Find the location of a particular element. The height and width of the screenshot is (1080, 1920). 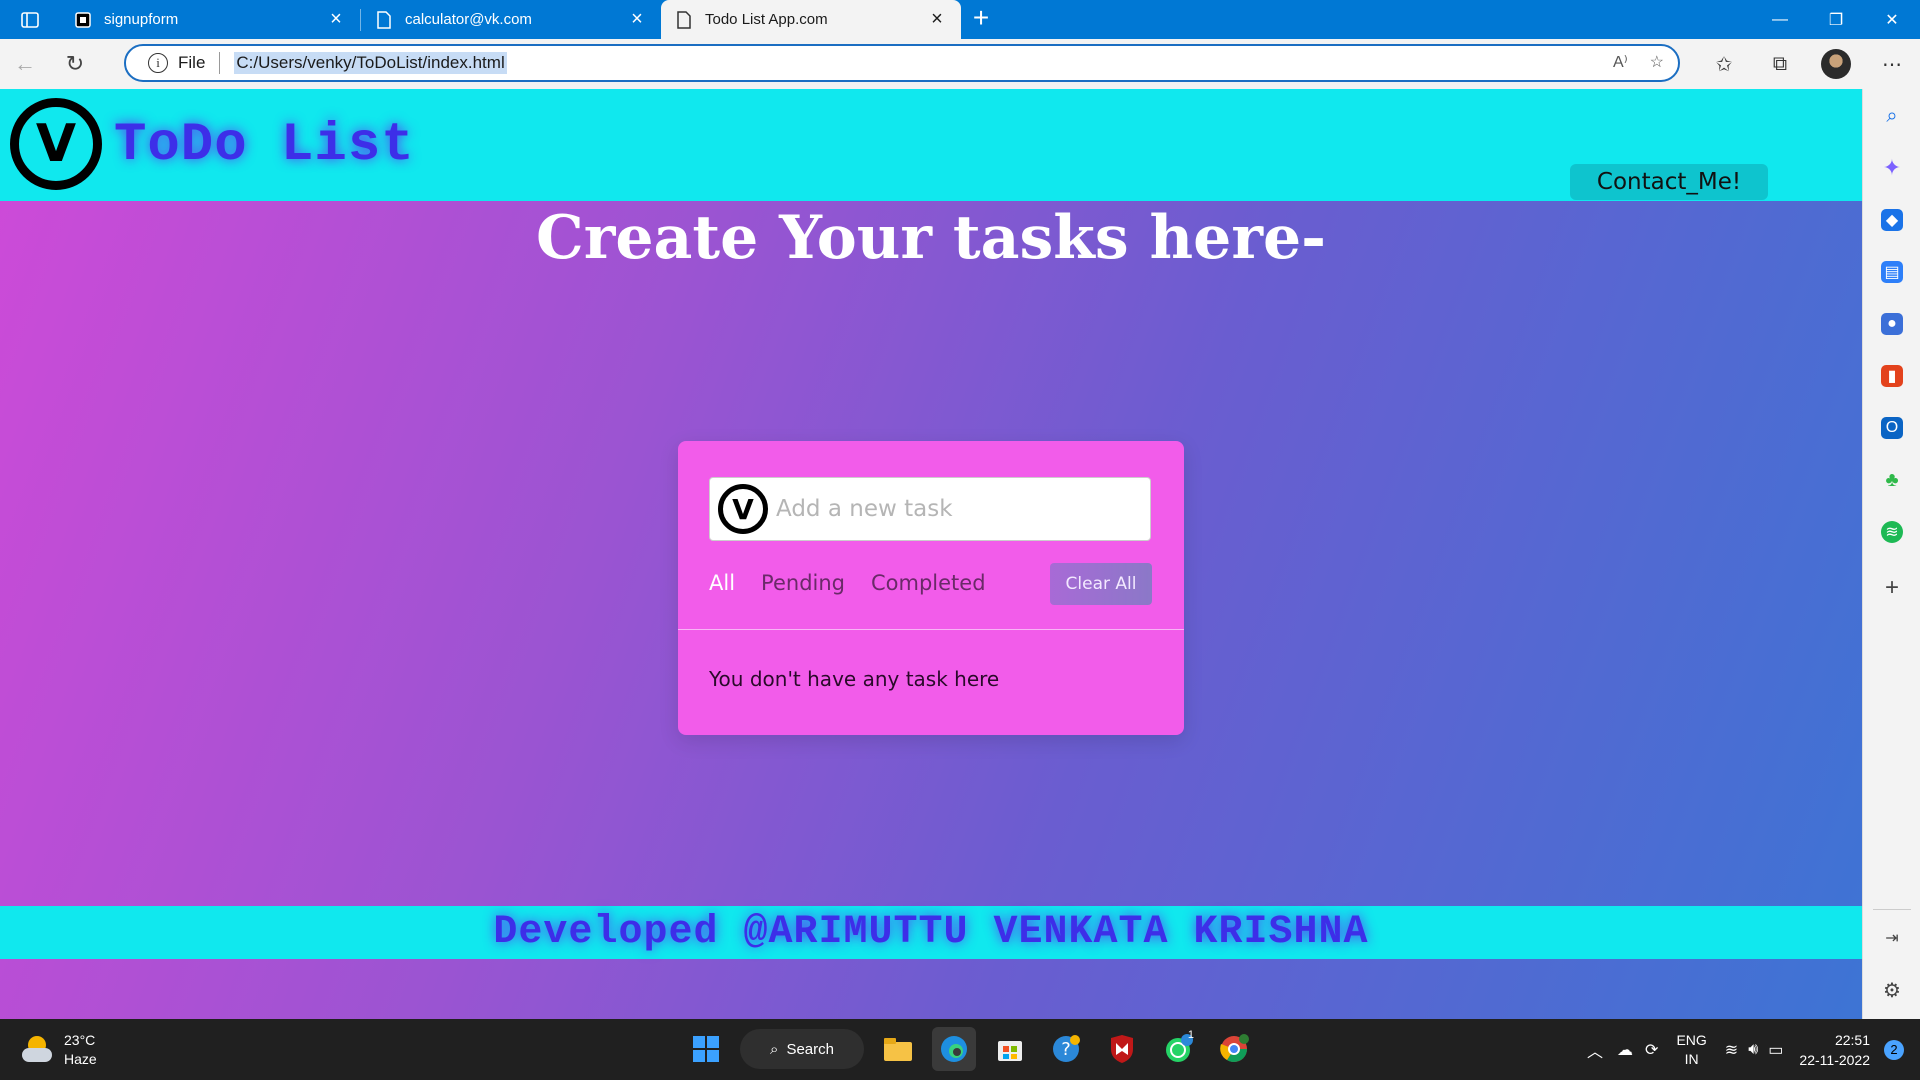

whatsapp-badge: 1 is located at coordinates (1190, 1035).